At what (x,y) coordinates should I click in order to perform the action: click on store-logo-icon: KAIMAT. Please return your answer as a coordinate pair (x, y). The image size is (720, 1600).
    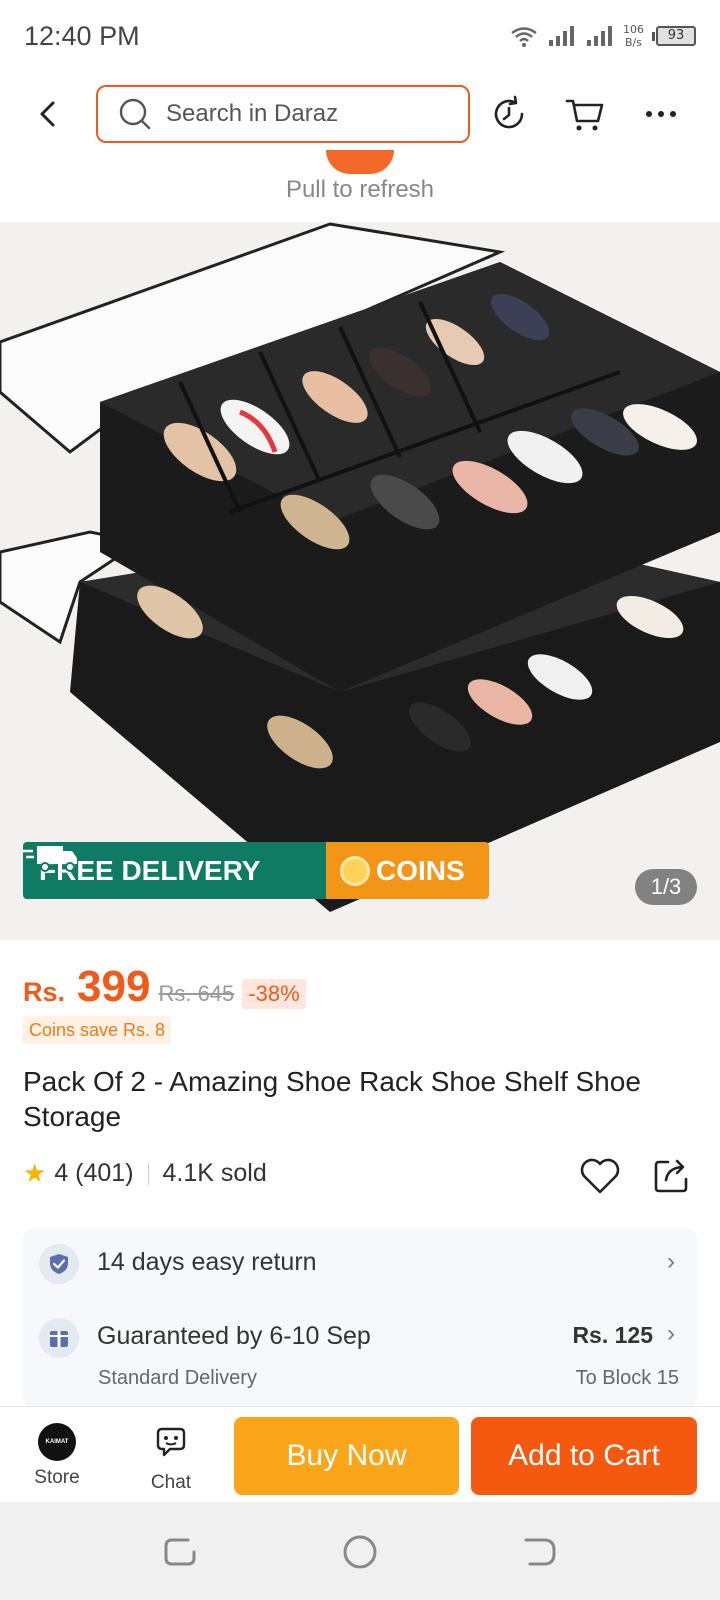
    Looking at the image, I should click on (57, 1442).